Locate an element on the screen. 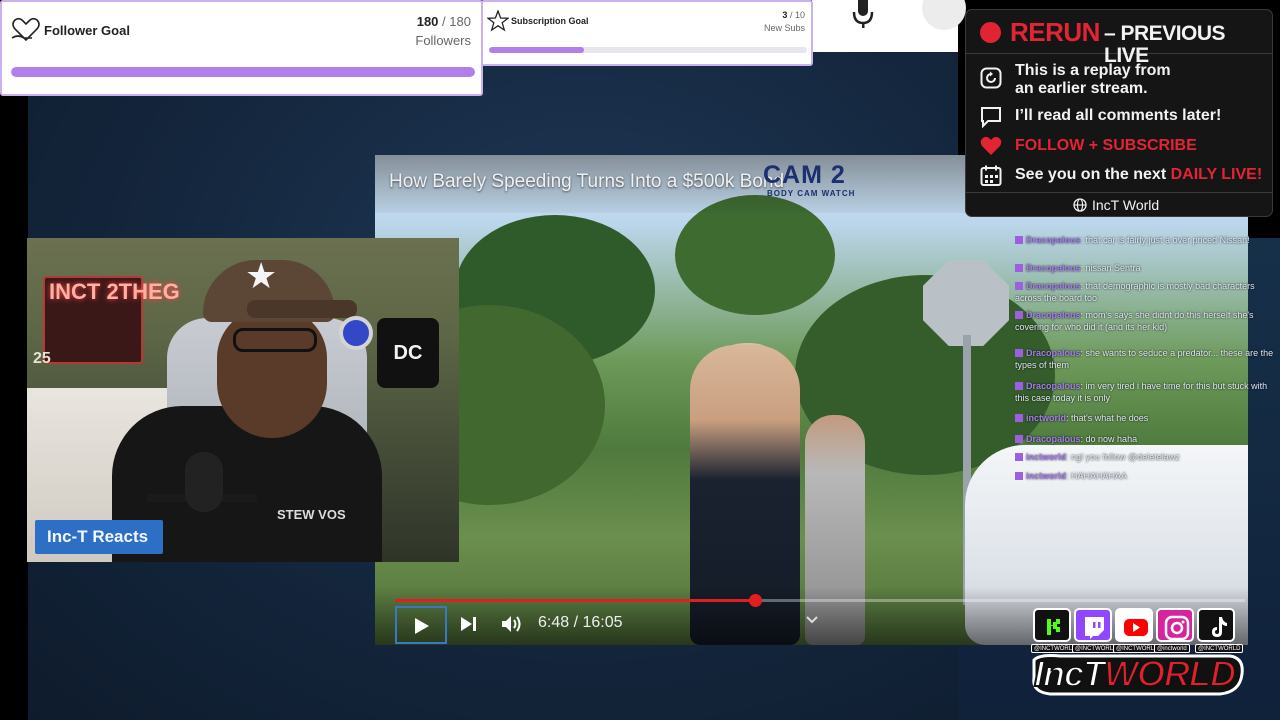 The image size is (1280, 720). time-display: 6:48 / 16:05 is located at coordinates (580, 622).